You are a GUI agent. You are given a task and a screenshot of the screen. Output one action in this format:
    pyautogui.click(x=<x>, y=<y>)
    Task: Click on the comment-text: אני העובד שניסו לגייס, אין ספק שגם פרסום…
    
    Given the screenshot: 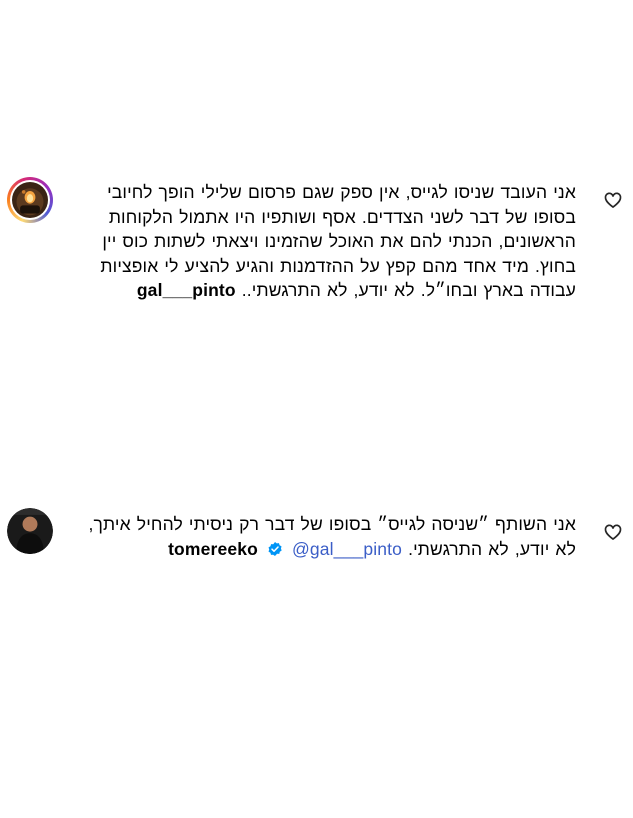 What is the action you would take?
    pyautogui.click(x=321, y=241)
    